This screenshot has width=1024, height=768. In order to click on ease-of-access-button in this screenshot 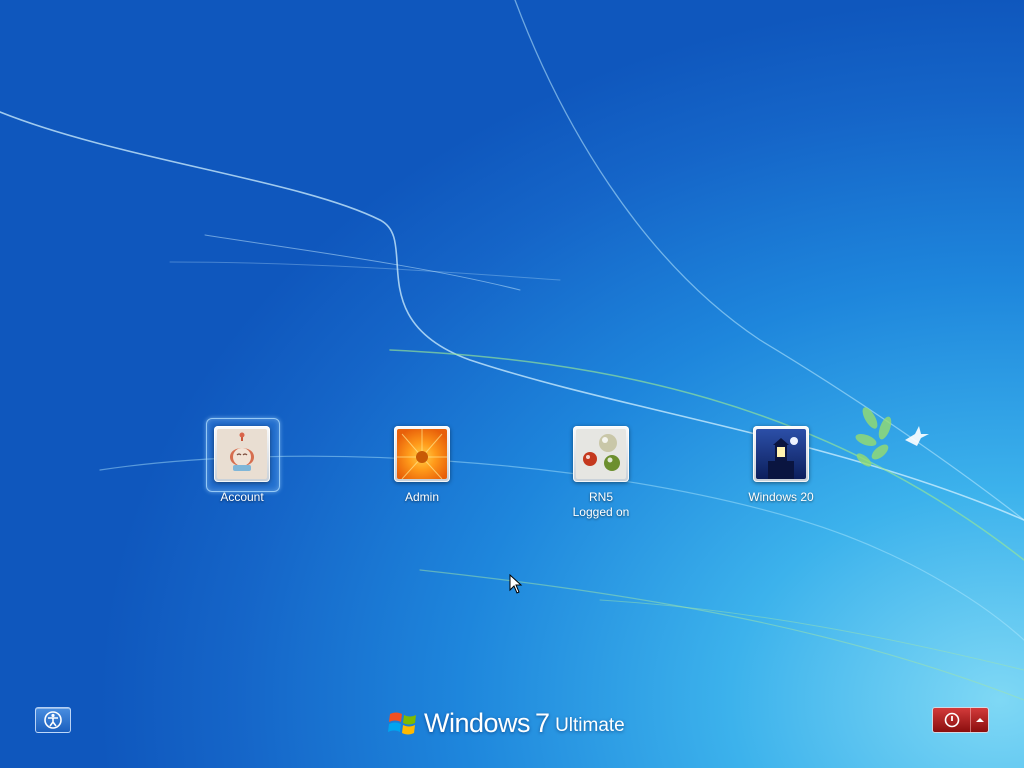, I will do `click(53, 720)`.